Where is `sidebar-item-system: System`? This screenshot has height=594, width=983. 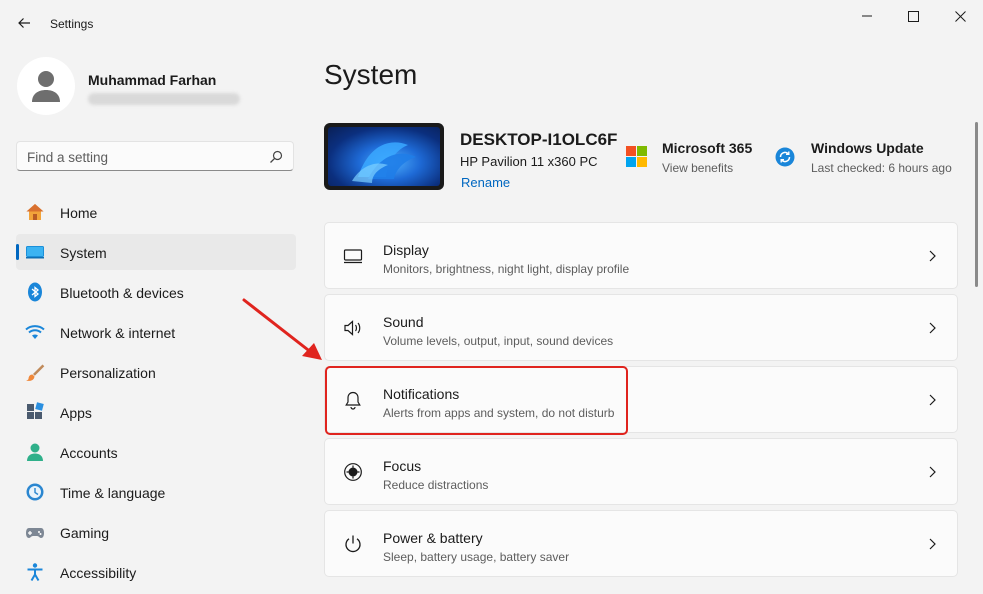
sidebar-item-system: System is located at coordinates (156, 252).